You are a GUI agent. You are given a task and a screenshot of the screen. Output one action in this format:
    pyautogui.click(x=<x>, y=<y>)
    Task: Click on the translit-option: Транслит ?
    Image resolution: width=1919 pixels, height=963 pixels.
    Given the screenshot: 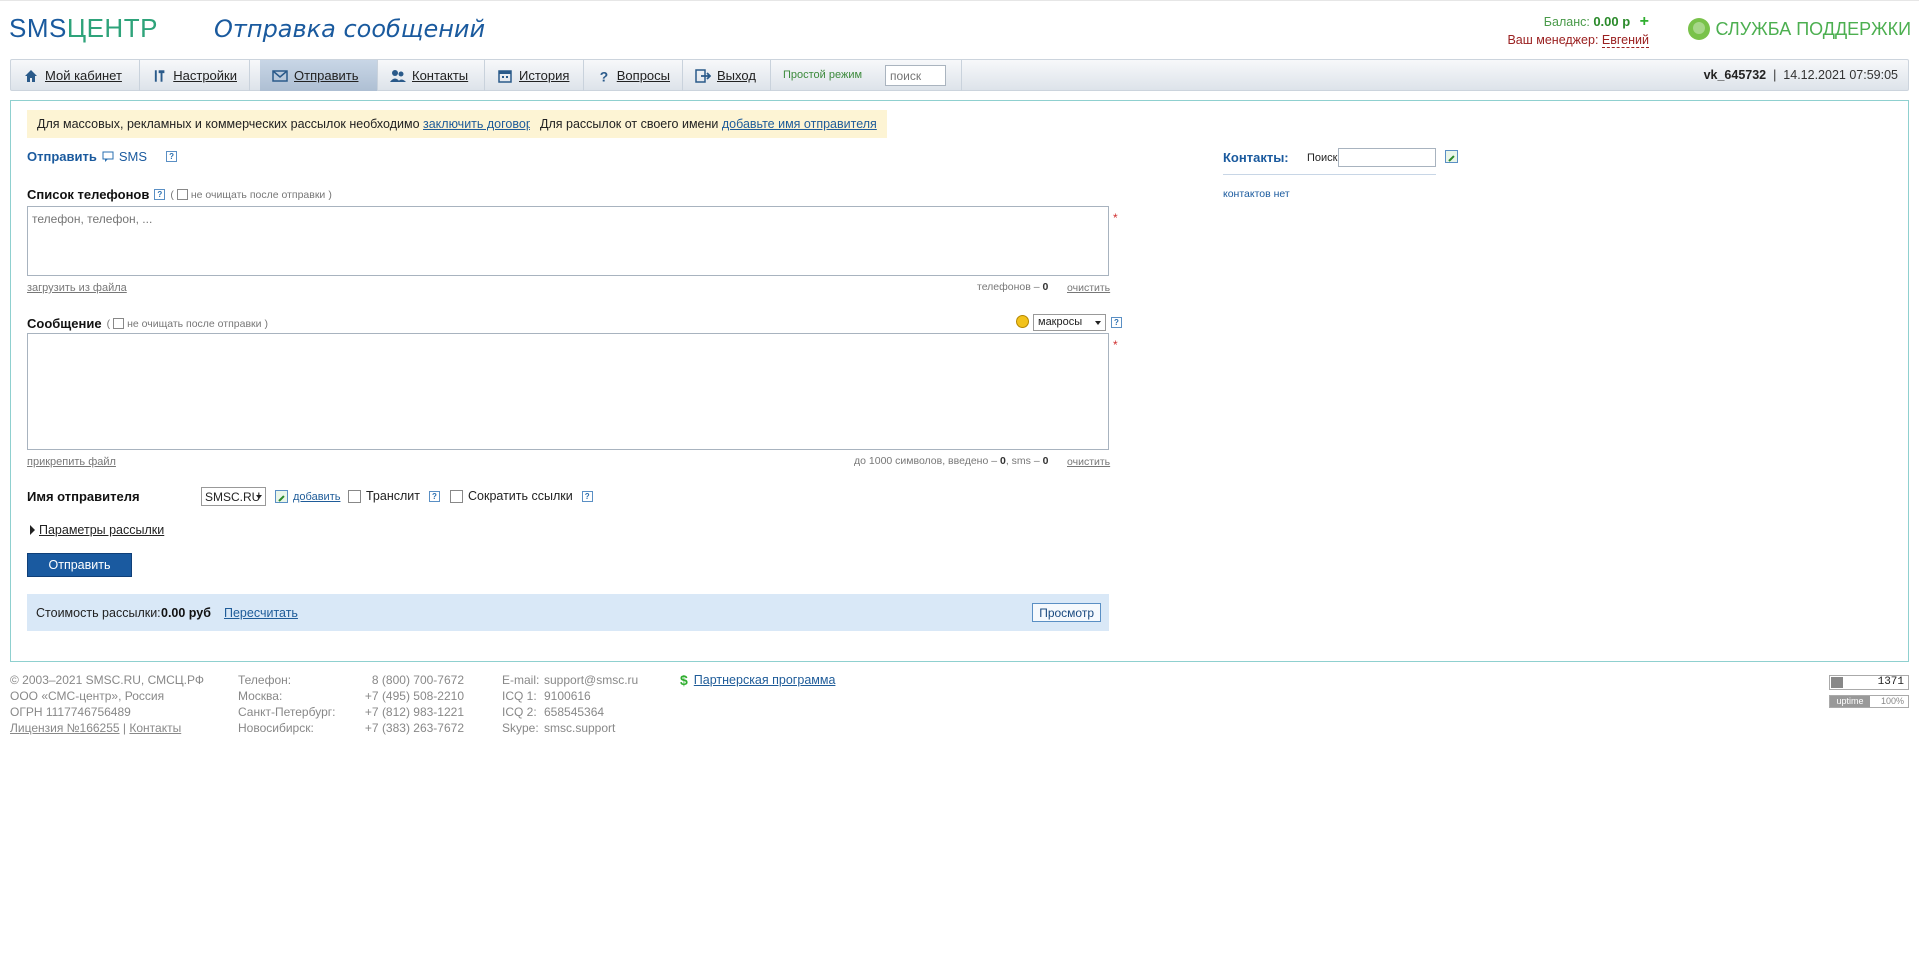 What is the action you would take?
    pyautogui.click(x=394, y=496)
    